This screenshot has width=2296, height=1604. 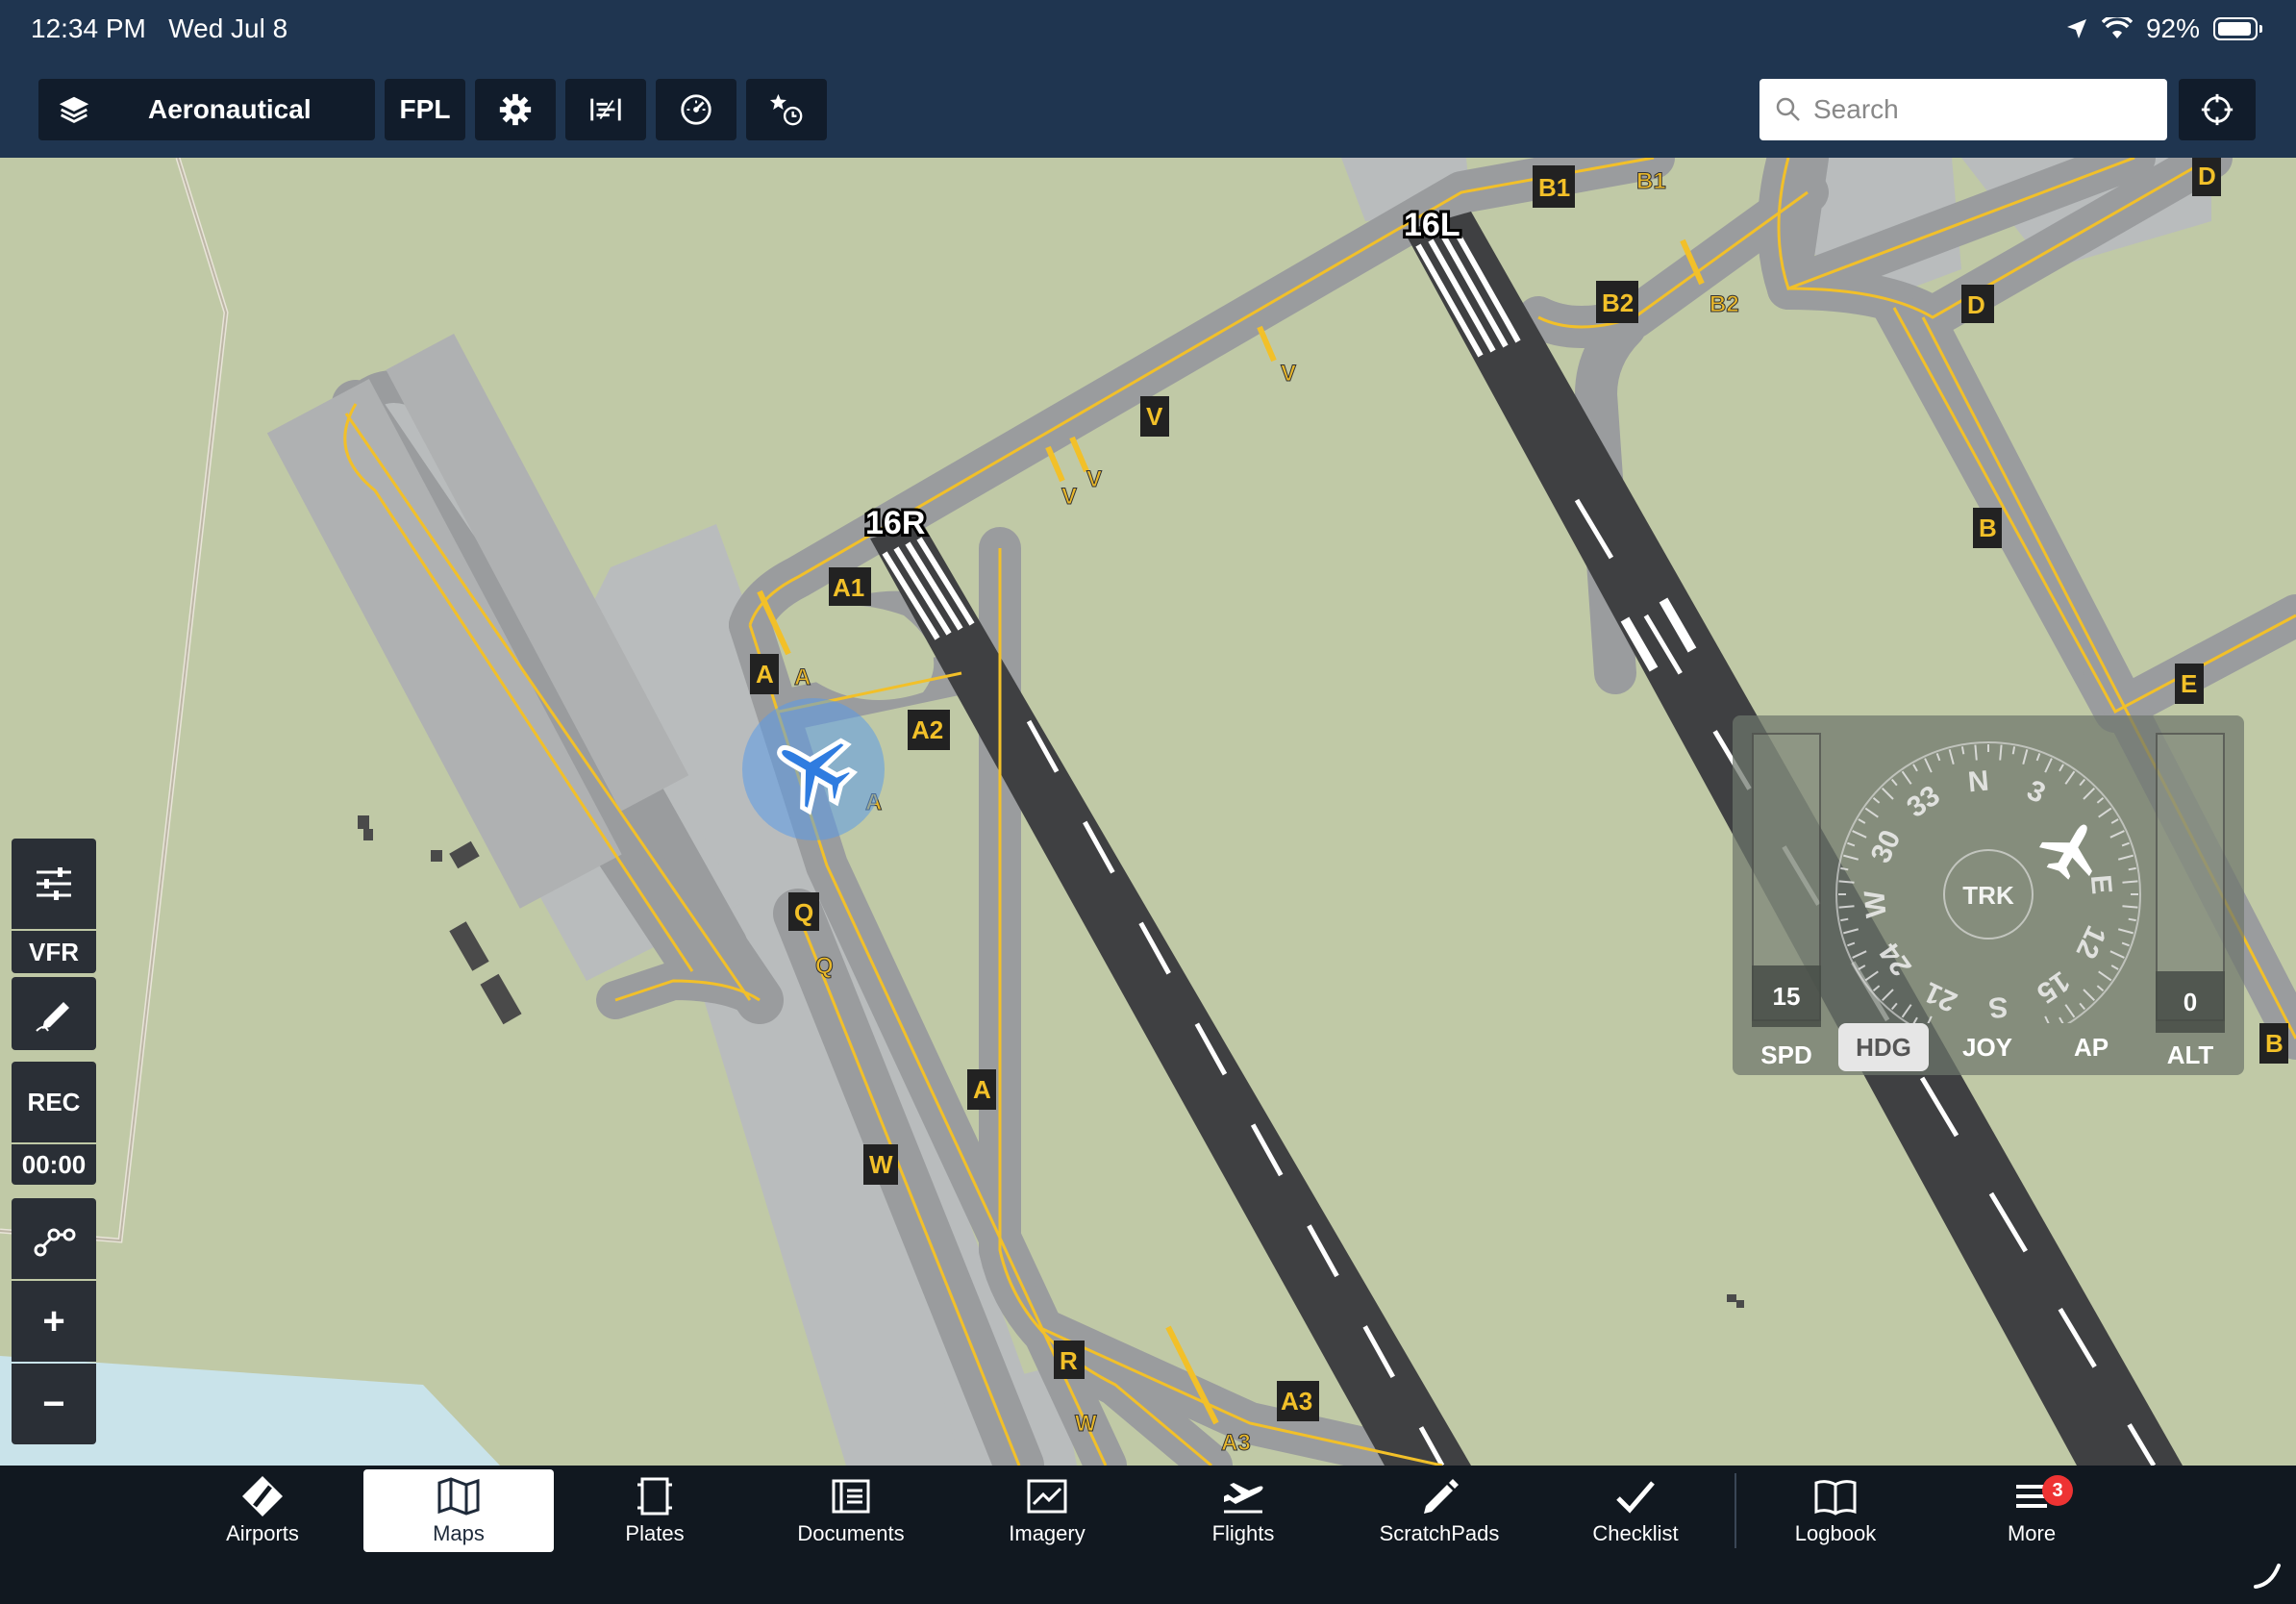 I want to click on hdg-label: HDG, so click(x=1883, y=1047).